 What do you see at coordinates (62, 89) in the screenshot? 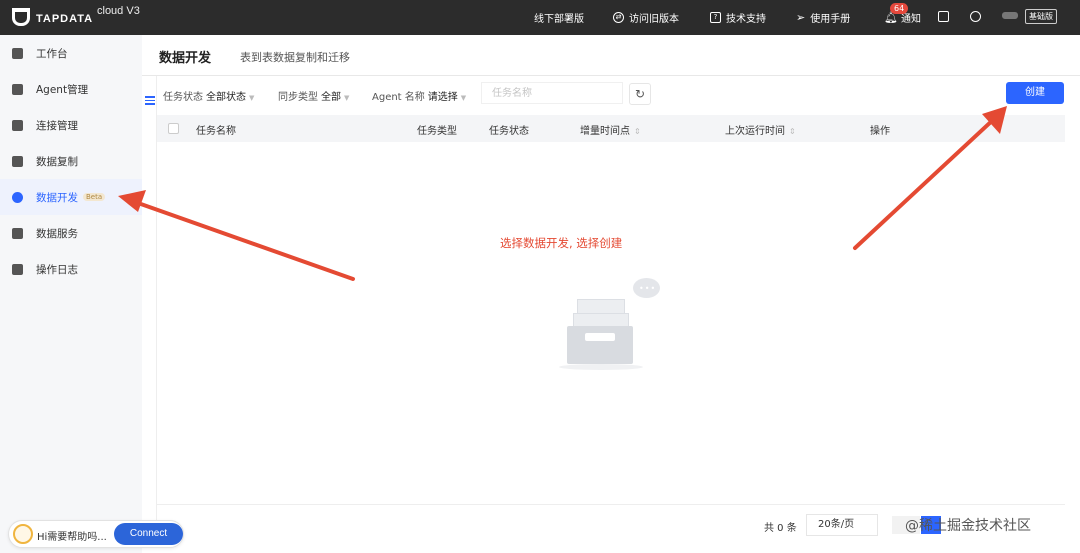
I see `sidebar-item-label: Agent管理` at bounding box center [62, 89].